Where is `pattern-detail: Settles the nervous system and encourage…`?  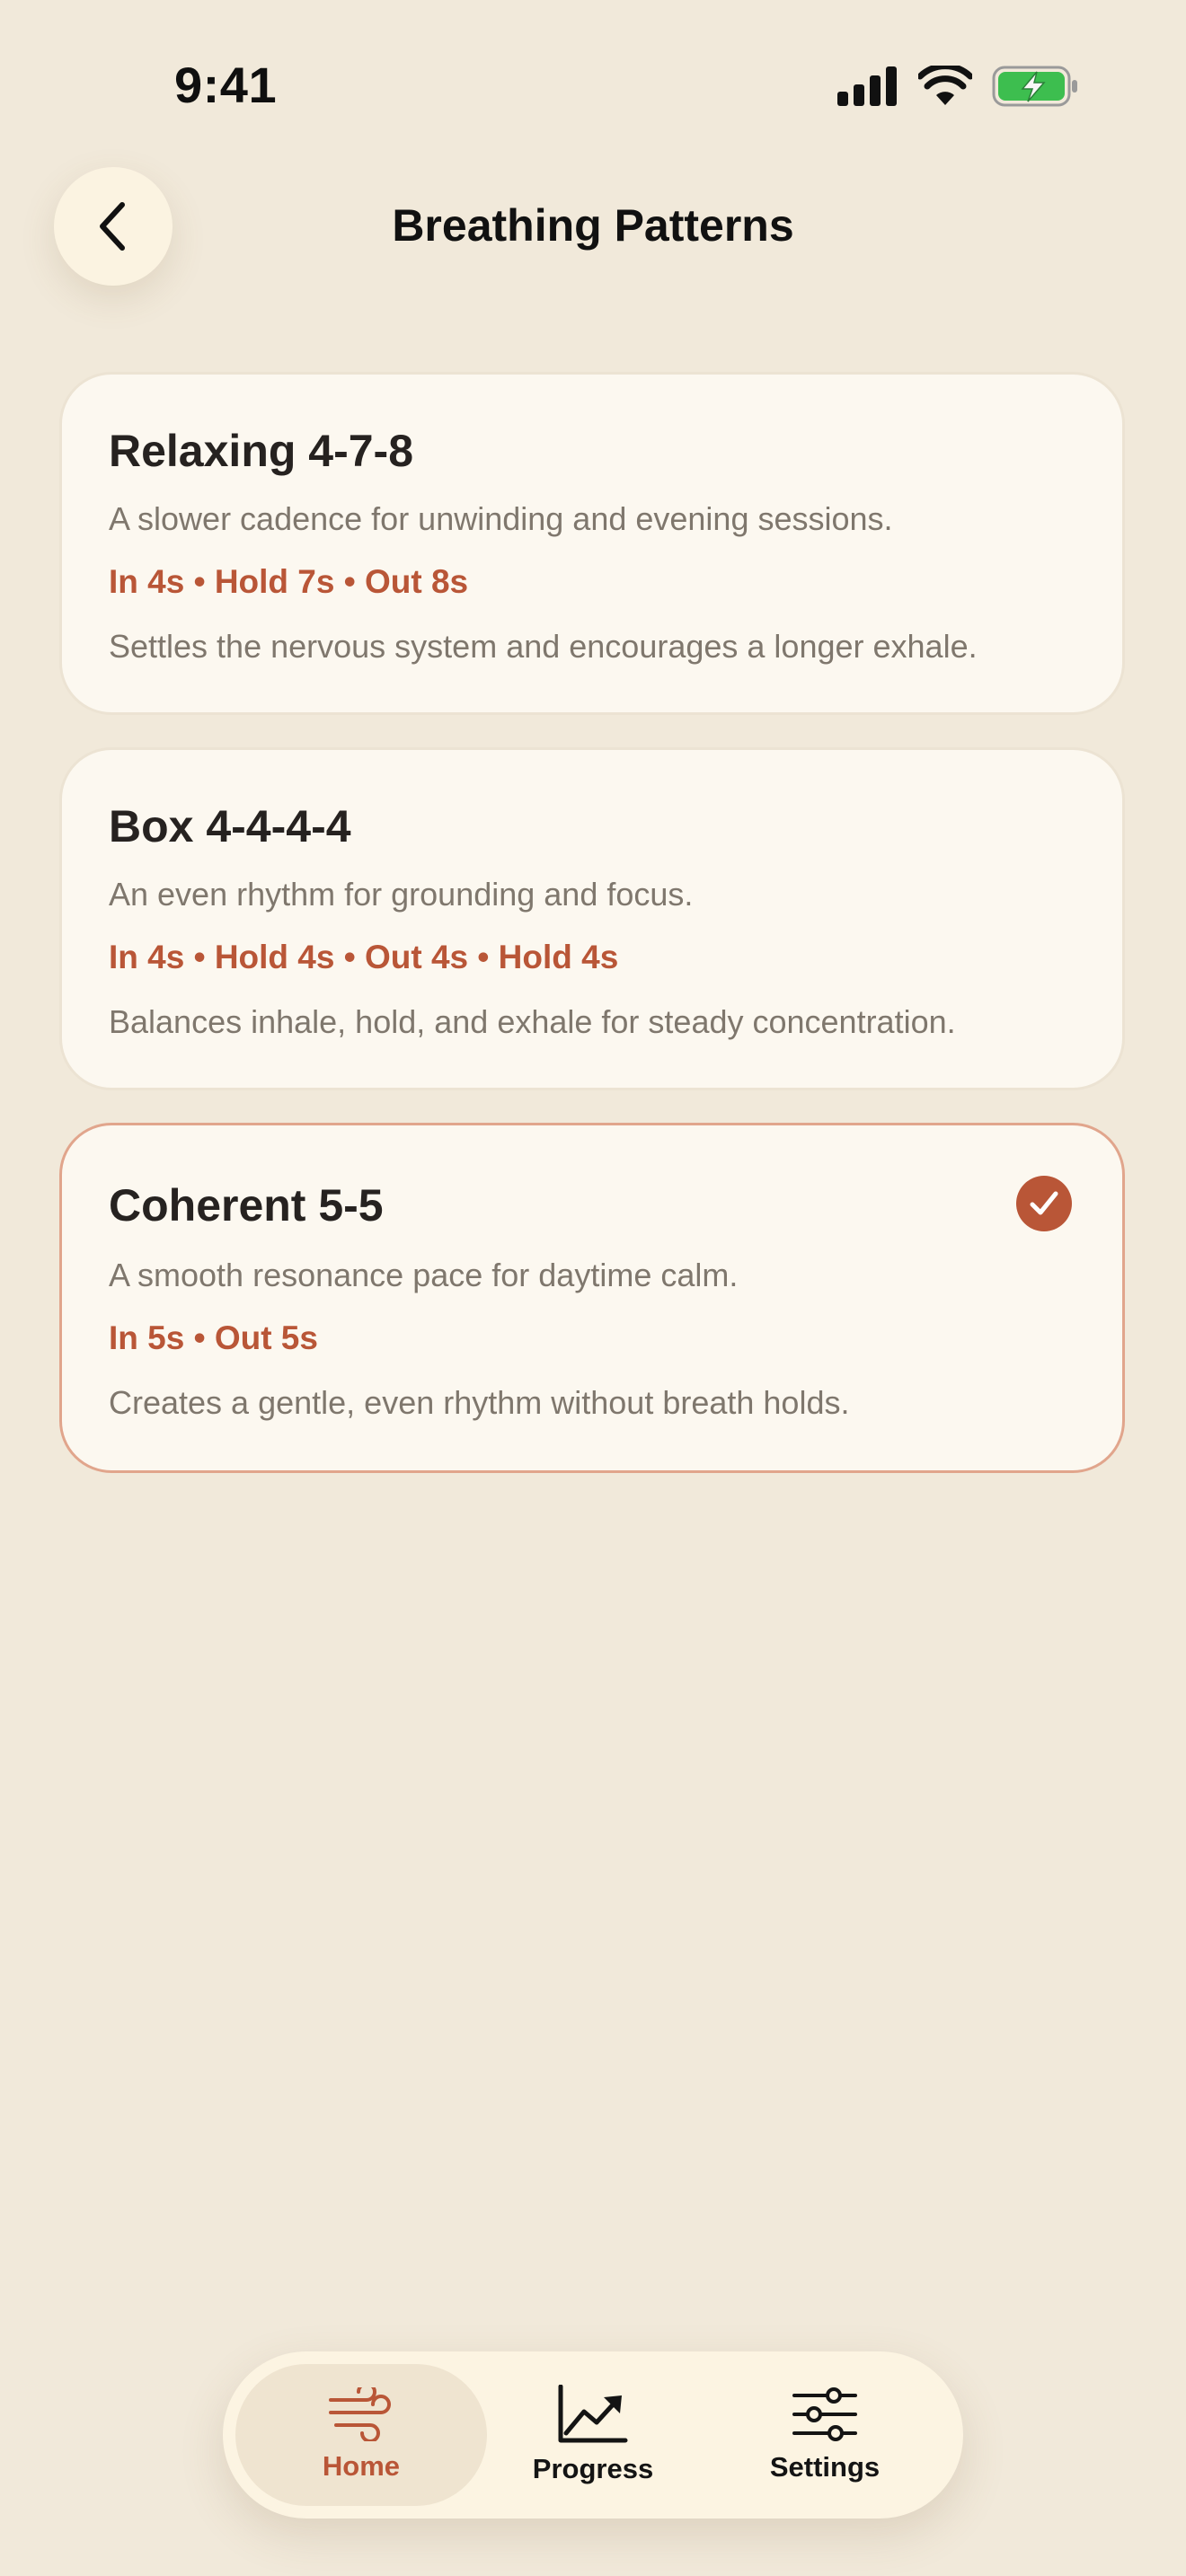
pattern-detail: Settles the nervous system and encourage… is located at coordinates (543, 646).